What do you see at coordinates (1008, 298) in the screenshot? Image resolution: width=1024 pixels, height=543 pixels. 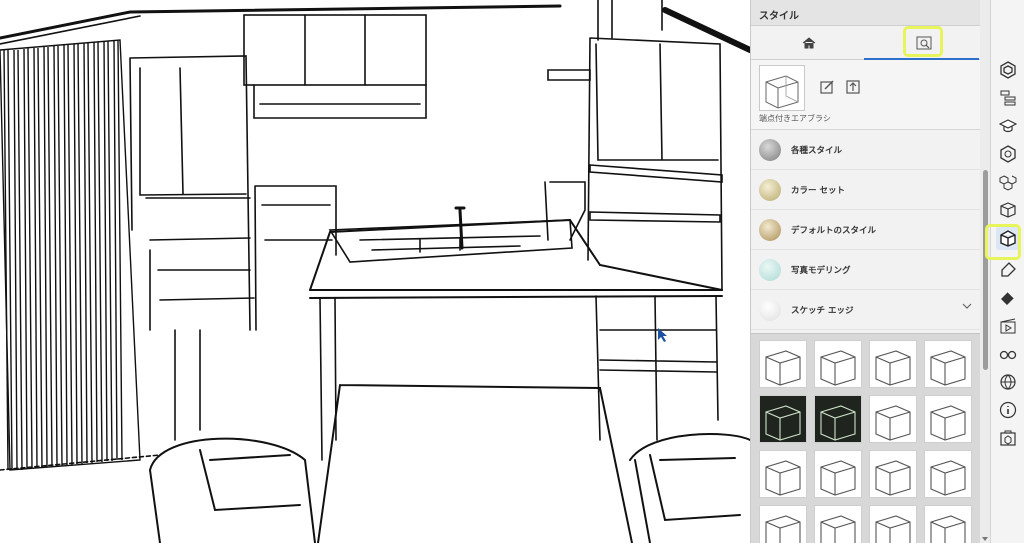 I see `soften-edges-icon` at bounding box center [1008, 298].